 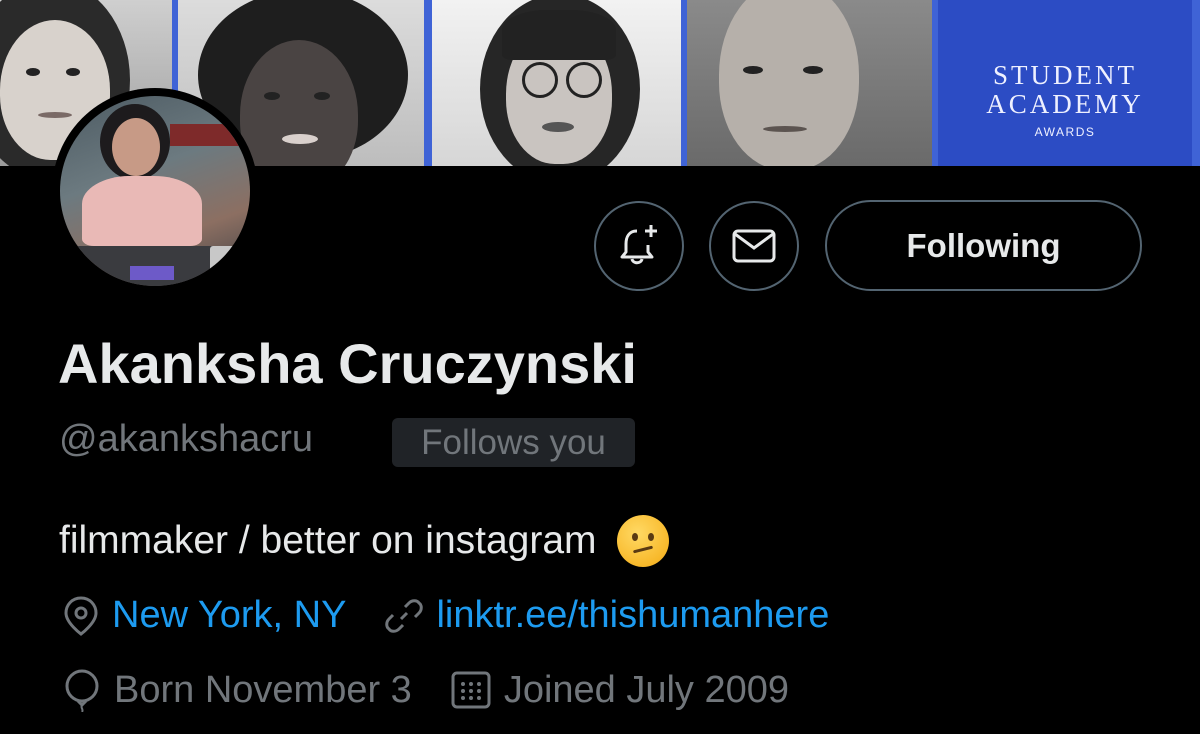 I want to click on website-item: linktr.ee/thishumanhere, so click(x=606, y=615).